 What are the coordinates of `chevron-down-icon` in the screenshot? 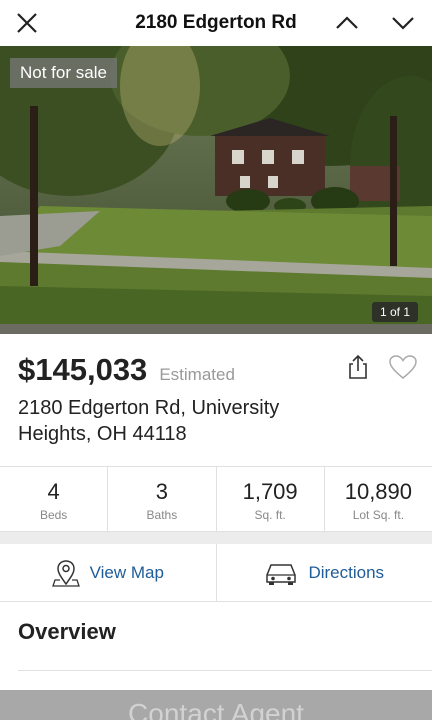 It's located at (403, 23).